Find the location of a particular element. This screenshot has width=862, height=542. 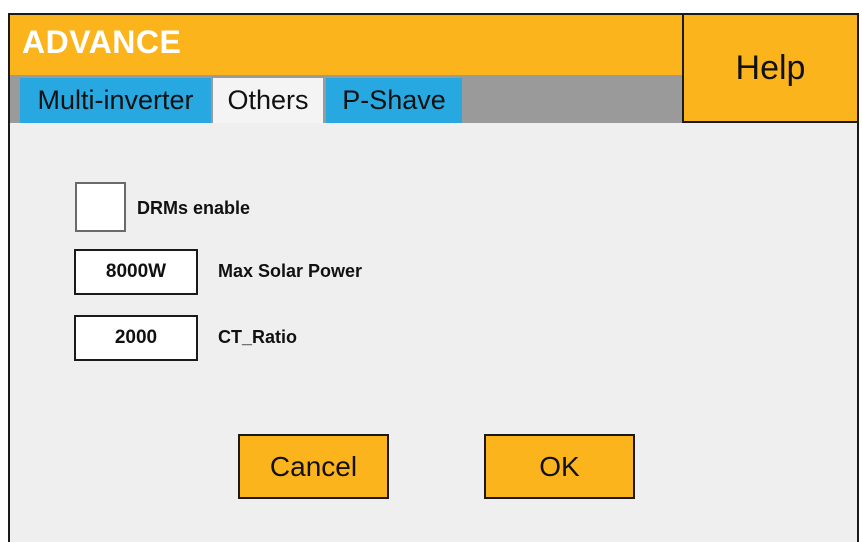

tab-multi-inverter: Multi-inverter is located at coordinates (115, 100).